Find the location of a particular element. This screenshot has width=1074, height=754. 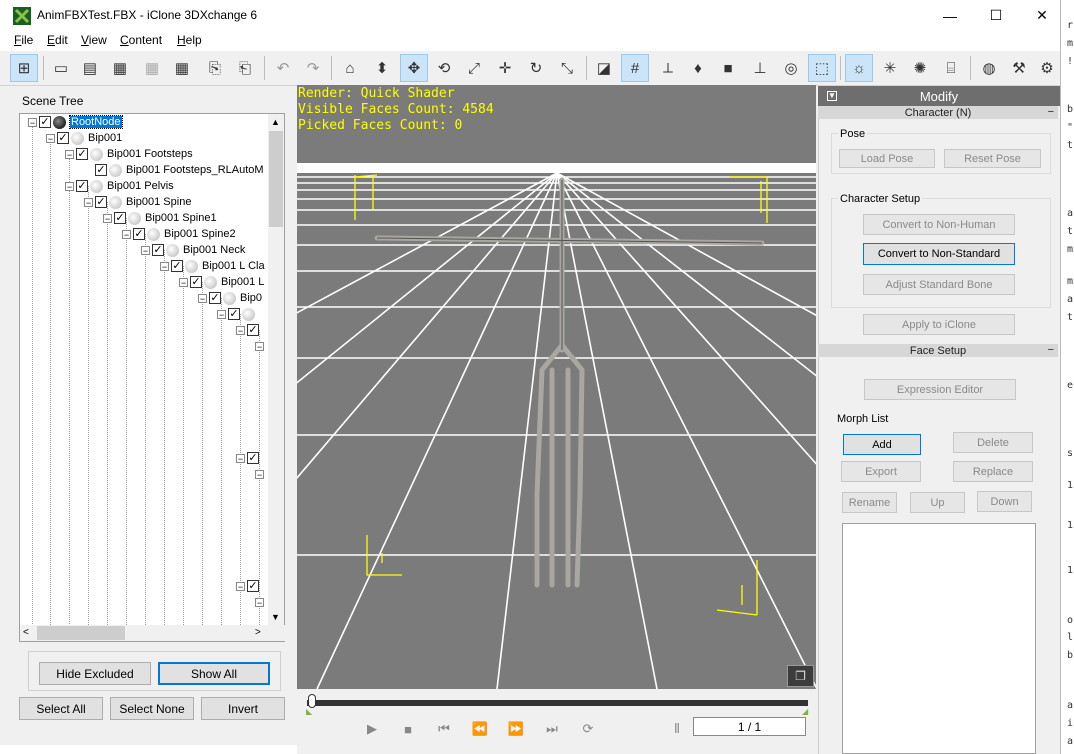

menu-edit: Edit is located at coordinates (57, 40).